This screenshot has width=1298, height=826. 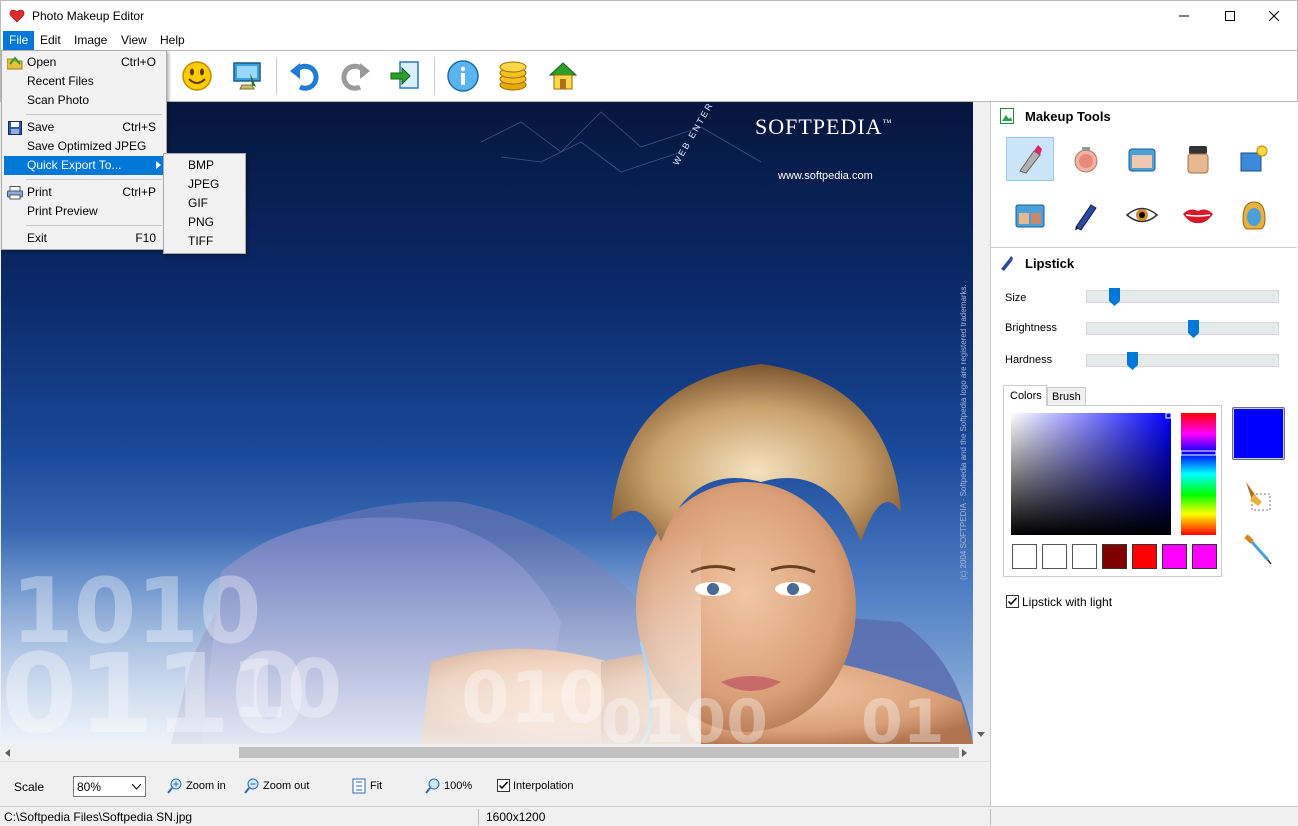 I want to click on current-color, so click(x=1258, y=433).